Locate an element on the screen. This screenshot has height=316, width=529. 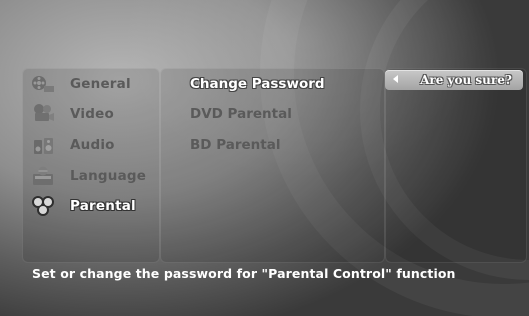
parental-family-icon is located at coordinates (43, 206).